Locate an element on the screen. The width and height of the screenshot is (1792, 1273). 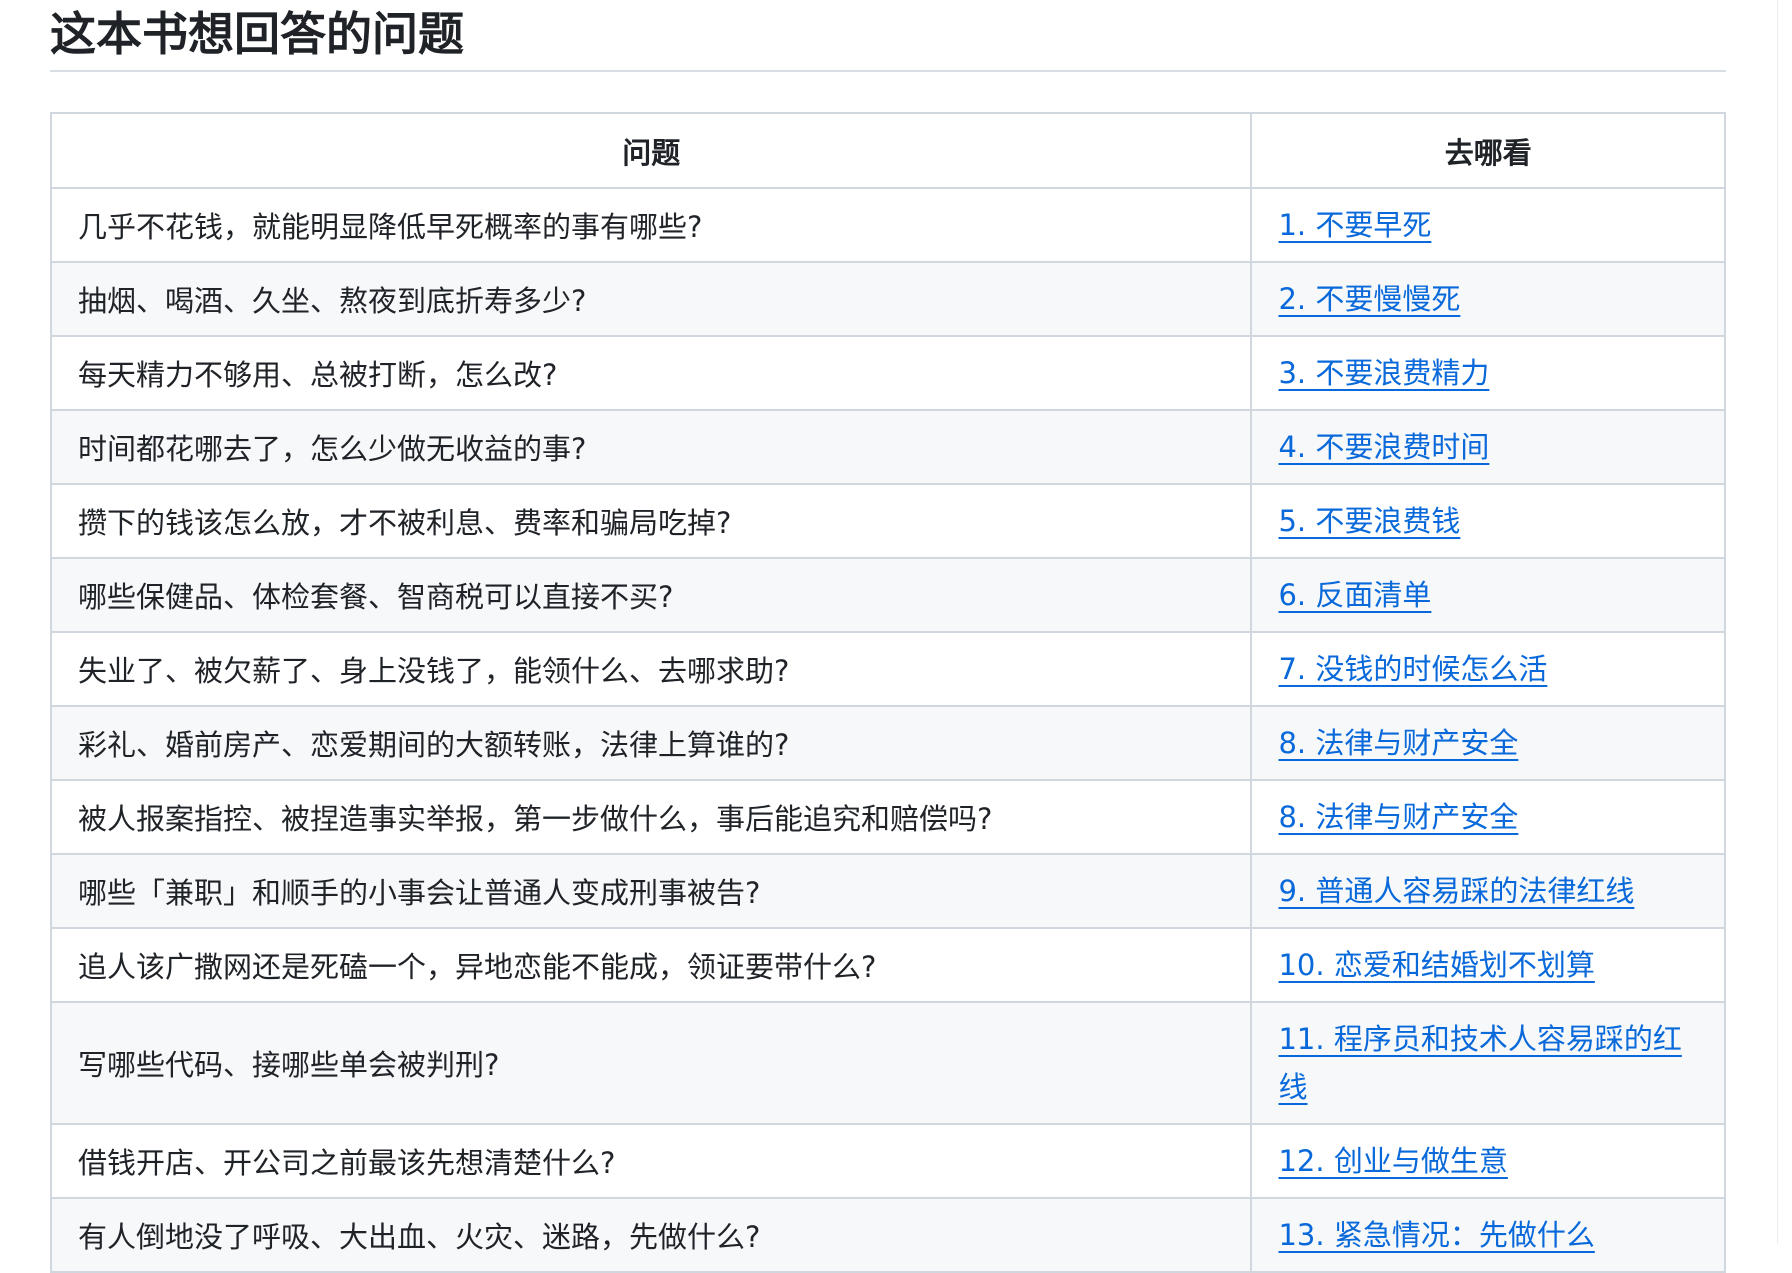
where-cell: 11. 程序员和技术人容易踩的红线 is located at coordinates (1488, 1063).